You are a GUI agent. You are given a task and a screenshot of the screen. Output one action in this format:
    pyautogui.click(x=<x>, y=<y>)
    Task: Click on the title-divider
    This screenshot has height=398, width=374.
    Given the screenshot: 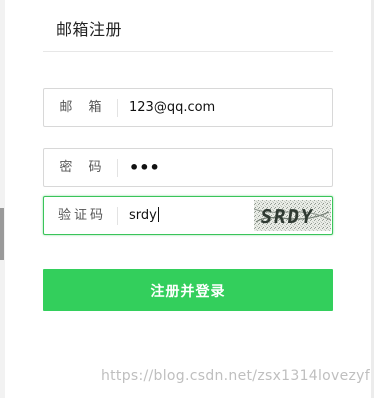 What is the action you would take?
    pyautogui.click(x=188, y=51)
    